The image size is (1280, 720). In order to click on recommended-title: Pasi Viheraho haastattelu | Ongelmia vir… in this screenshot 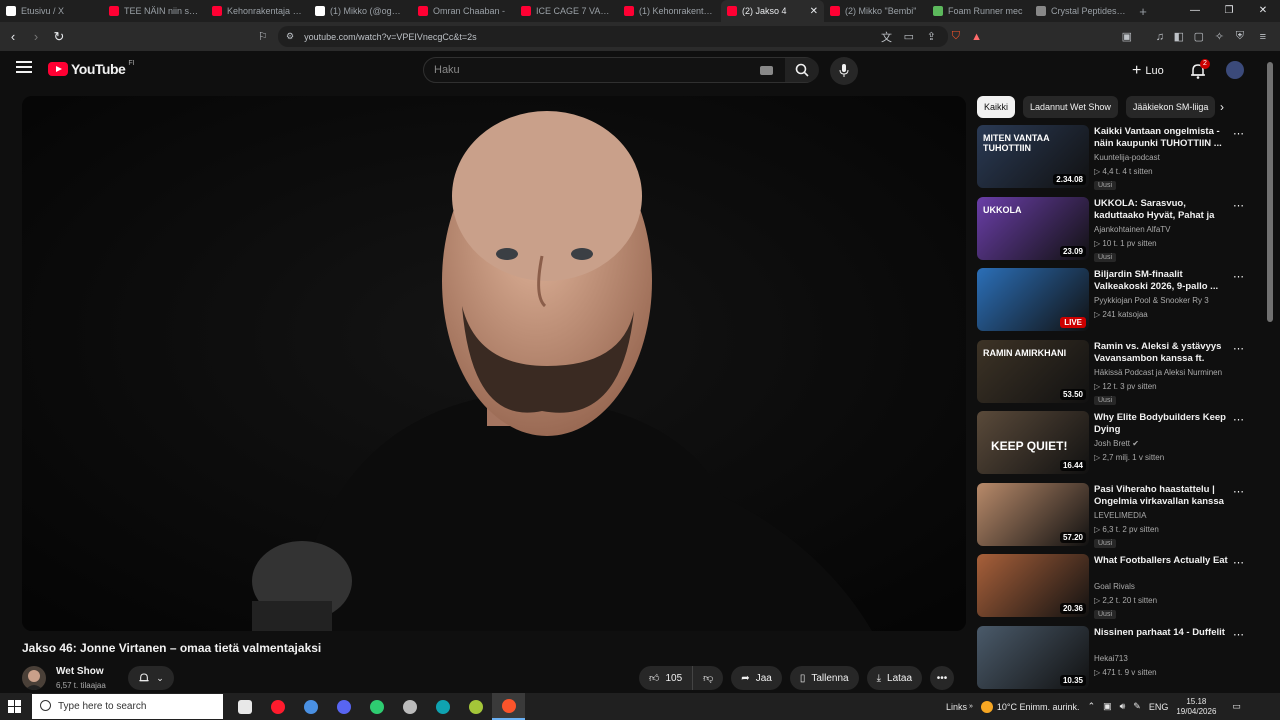, I will do `click(1164, 496)`.